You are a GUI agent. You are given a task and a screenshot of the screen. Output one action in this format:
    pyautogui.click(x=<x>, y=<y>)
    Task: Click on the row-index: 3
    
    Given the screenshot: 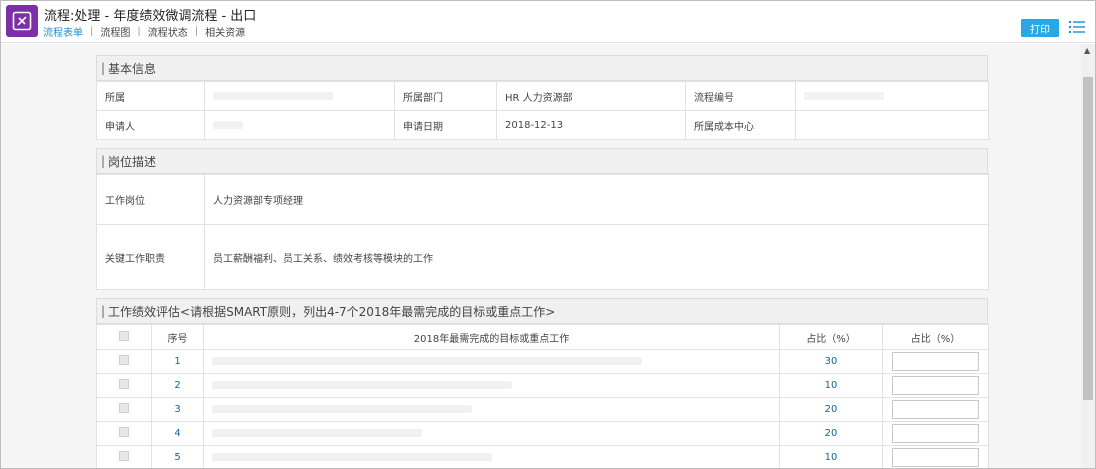 What is the action you would take?
    pyautogui.click(x=177, y=409)
    